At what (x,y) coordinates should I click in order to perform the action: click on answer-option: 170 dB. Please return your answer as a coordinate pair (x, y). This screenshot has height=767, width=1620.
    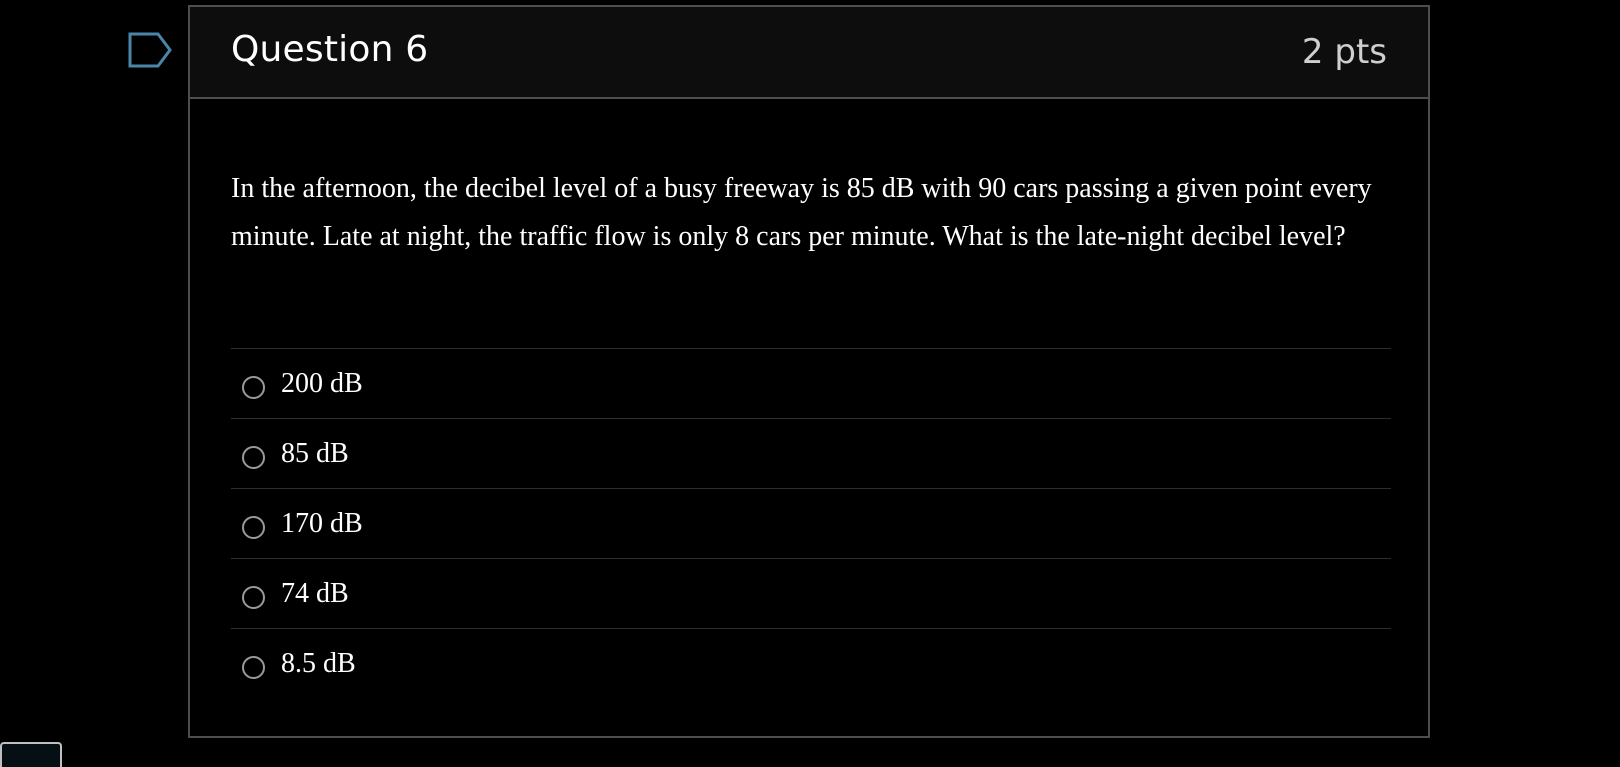
    Looking at the image, I should click on (811, 523).